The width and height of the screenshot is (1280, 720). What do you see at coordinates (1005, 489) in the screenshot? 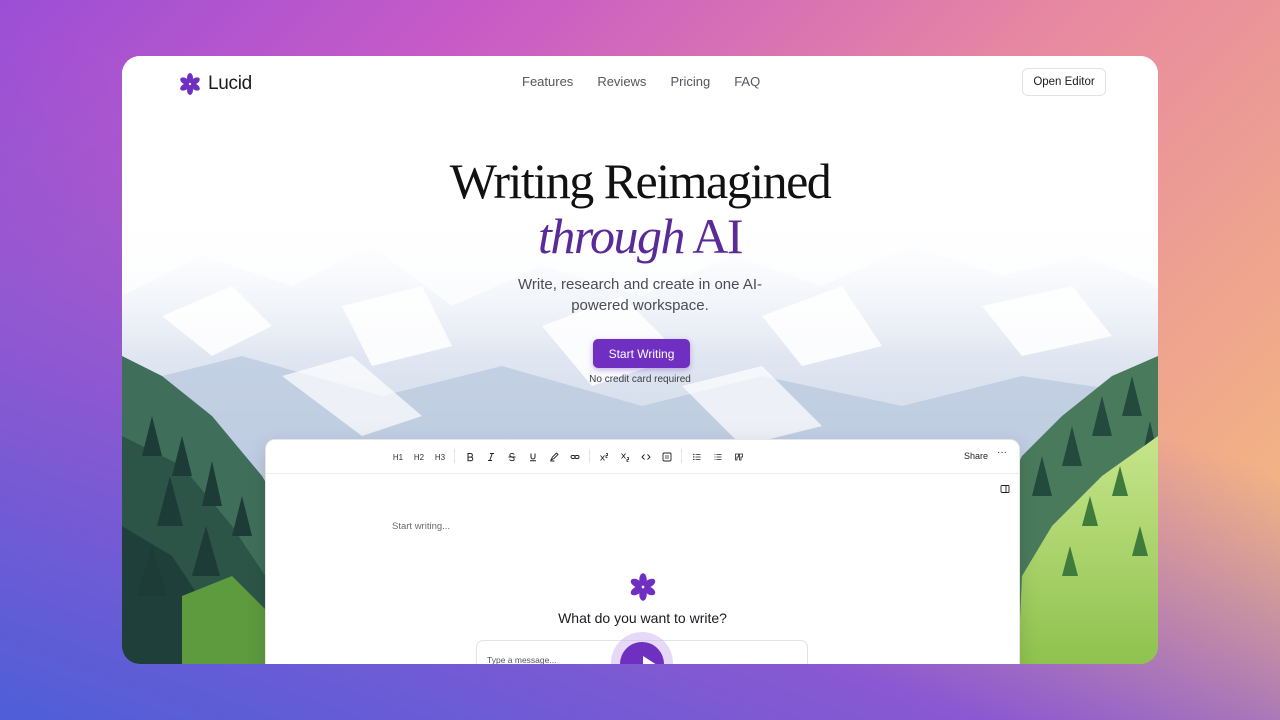
I see `sidebar-toggle-icon` at bounding box center [1005, 489].